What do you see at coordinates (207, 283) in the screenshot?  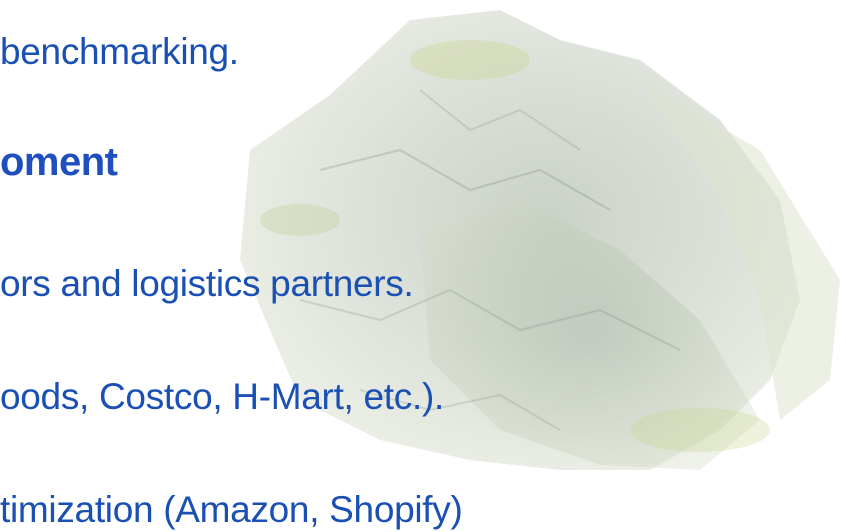 I see `text-line-2: ors and logistics partners.` at bounding box center [207, 283].